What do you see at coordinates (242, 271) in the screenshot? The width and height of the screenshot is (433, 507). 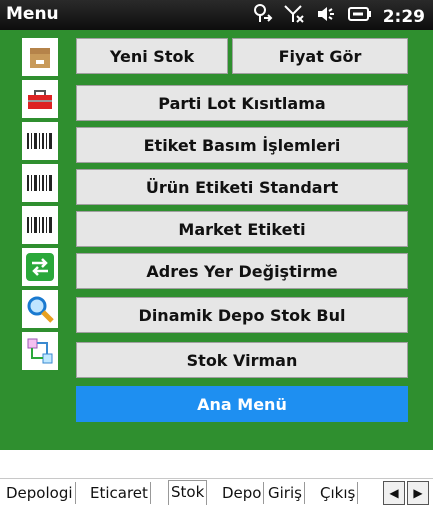 I see `address-relocation-button: Adres Yer Değiştirme` at bounding box center [242, 271].